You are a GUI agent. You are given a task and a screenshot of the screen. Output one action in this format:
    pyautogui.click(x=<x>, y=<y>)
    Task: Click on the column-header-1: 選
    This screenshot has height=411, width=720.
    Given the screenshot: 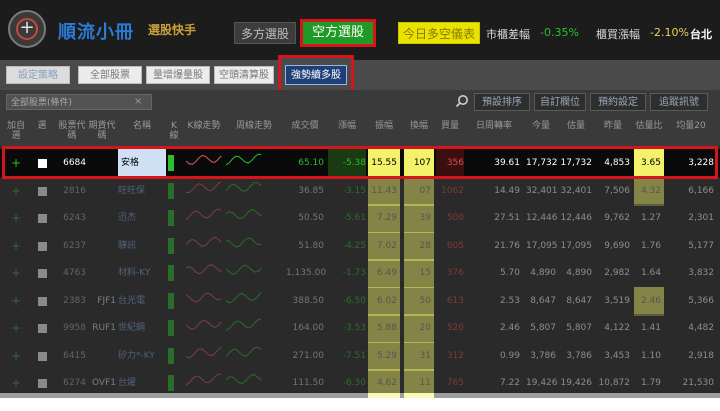 What is the action you would take?
    pyautogui.click(x=42, y=126)
    